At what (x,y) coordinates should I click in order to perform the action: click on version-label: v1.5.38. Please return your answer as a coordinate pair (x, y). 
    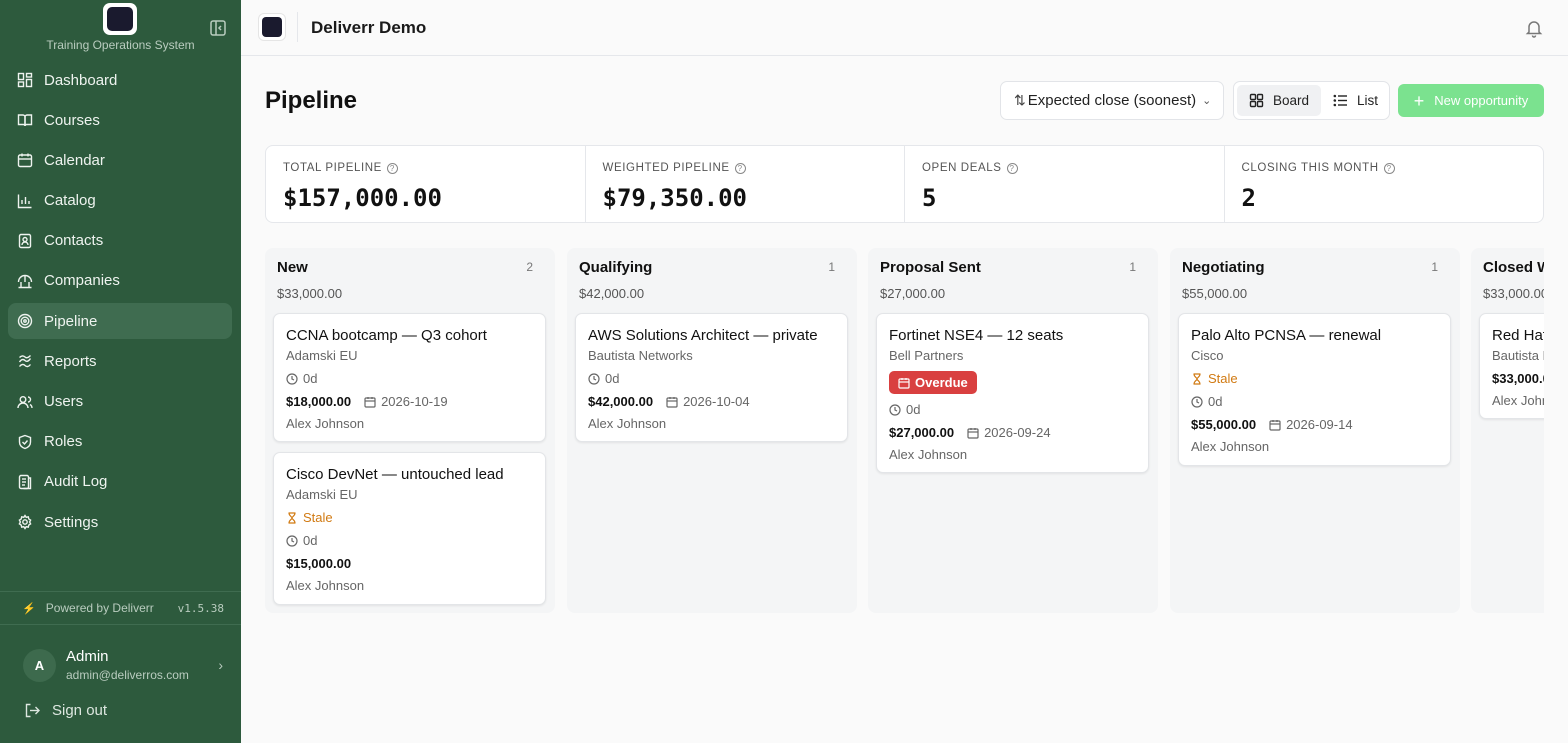
    Looking at the image, I should click on (200, 608).